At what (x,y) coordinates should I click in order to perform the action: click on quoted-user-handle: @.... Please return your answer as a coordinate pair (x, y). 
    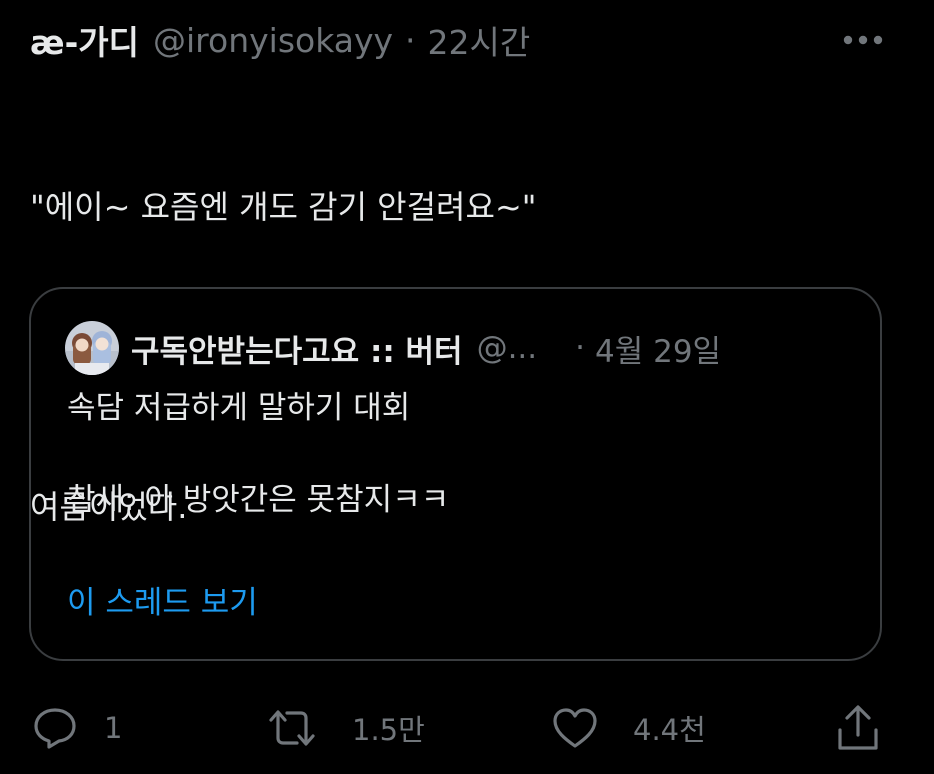
    Looking at the image, I should click on (507, 348).